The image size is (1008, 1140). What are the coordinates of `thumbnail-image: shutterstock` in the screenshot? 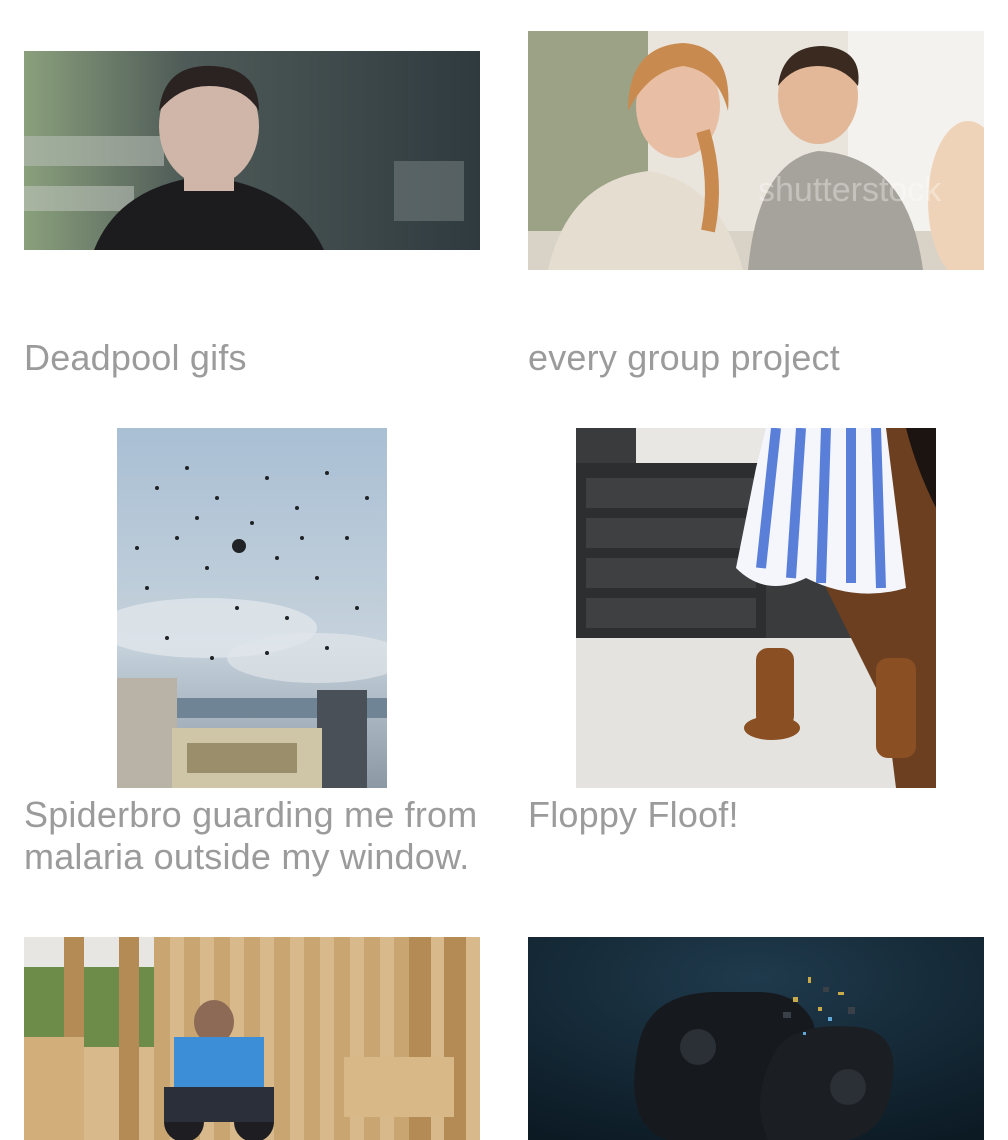 It's located at (756, 150).